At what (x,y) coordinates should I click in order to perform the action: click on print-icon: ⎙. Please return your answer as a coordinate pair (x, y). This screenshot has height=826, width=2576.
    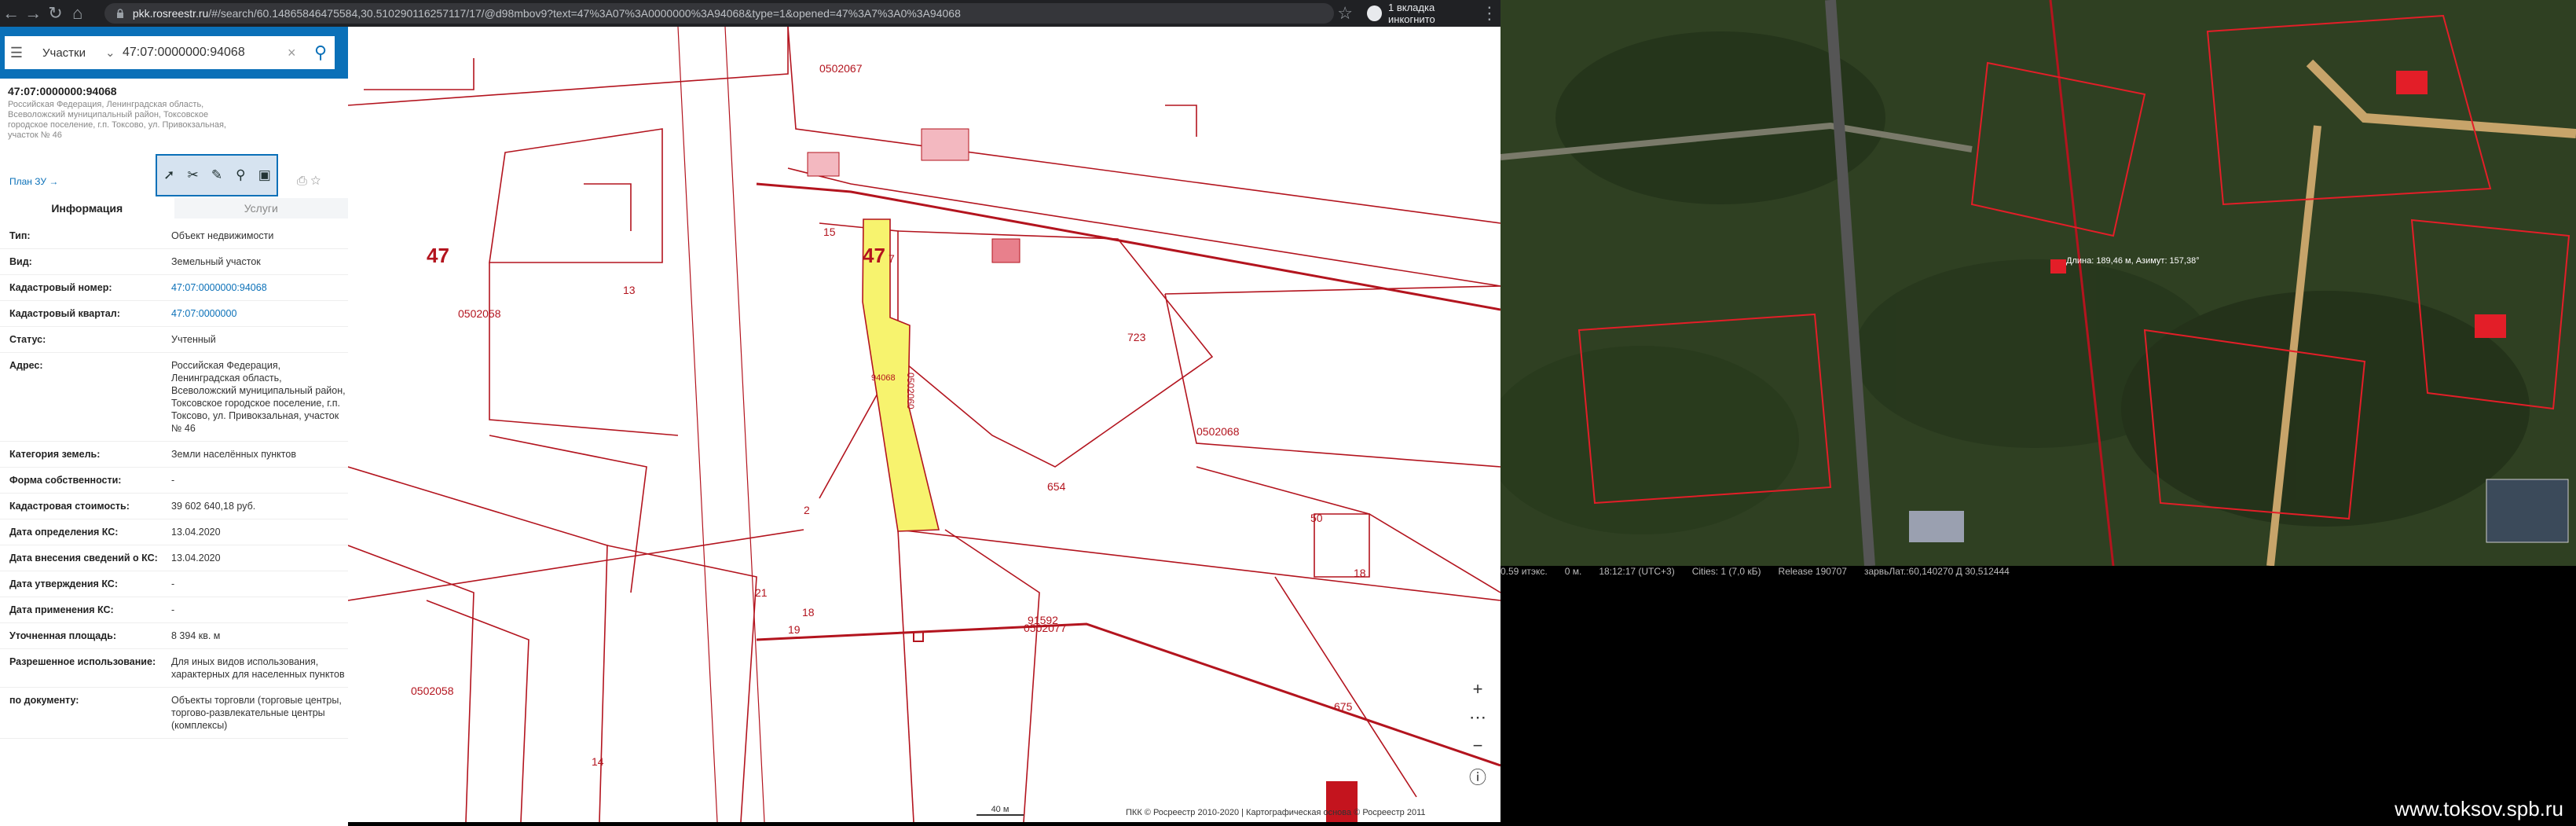
    Looking at the image, I should click on (302, 181).